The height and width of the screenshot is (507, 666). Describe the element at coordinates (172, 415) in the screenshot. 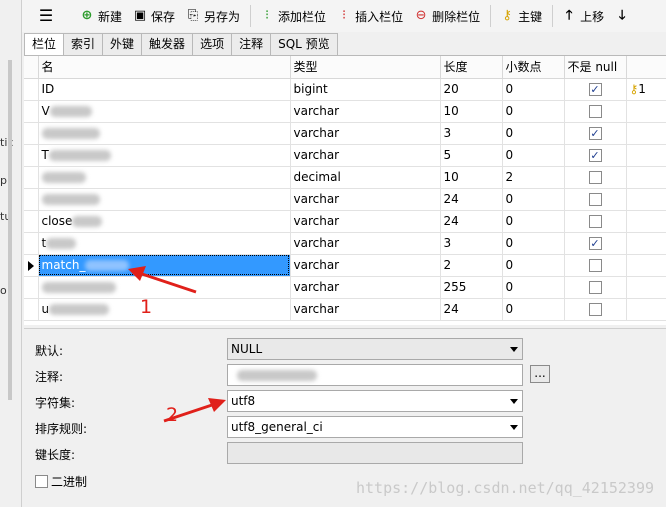

I see `annotation-number-2: 2` at that location.